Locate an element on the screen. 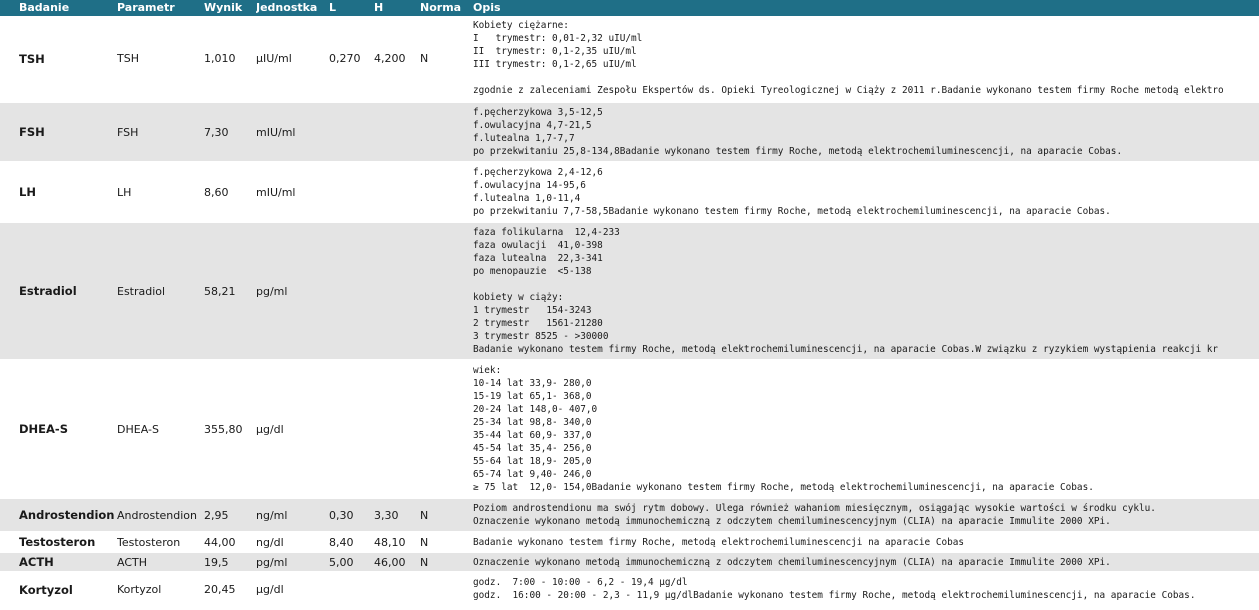 Image resolution: width=1259 pixels, height=610 pixels. header-h: H is located at coordinates (397, 8).